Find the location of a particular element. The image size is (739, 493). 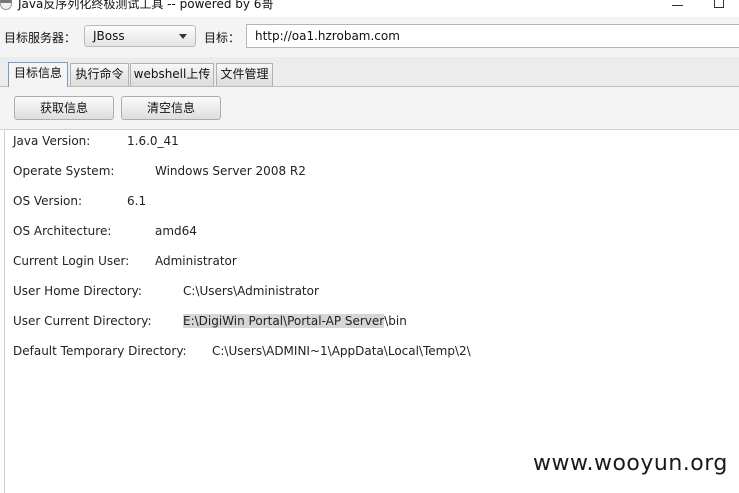

maximize-icon is located at coordinates (719, 4).